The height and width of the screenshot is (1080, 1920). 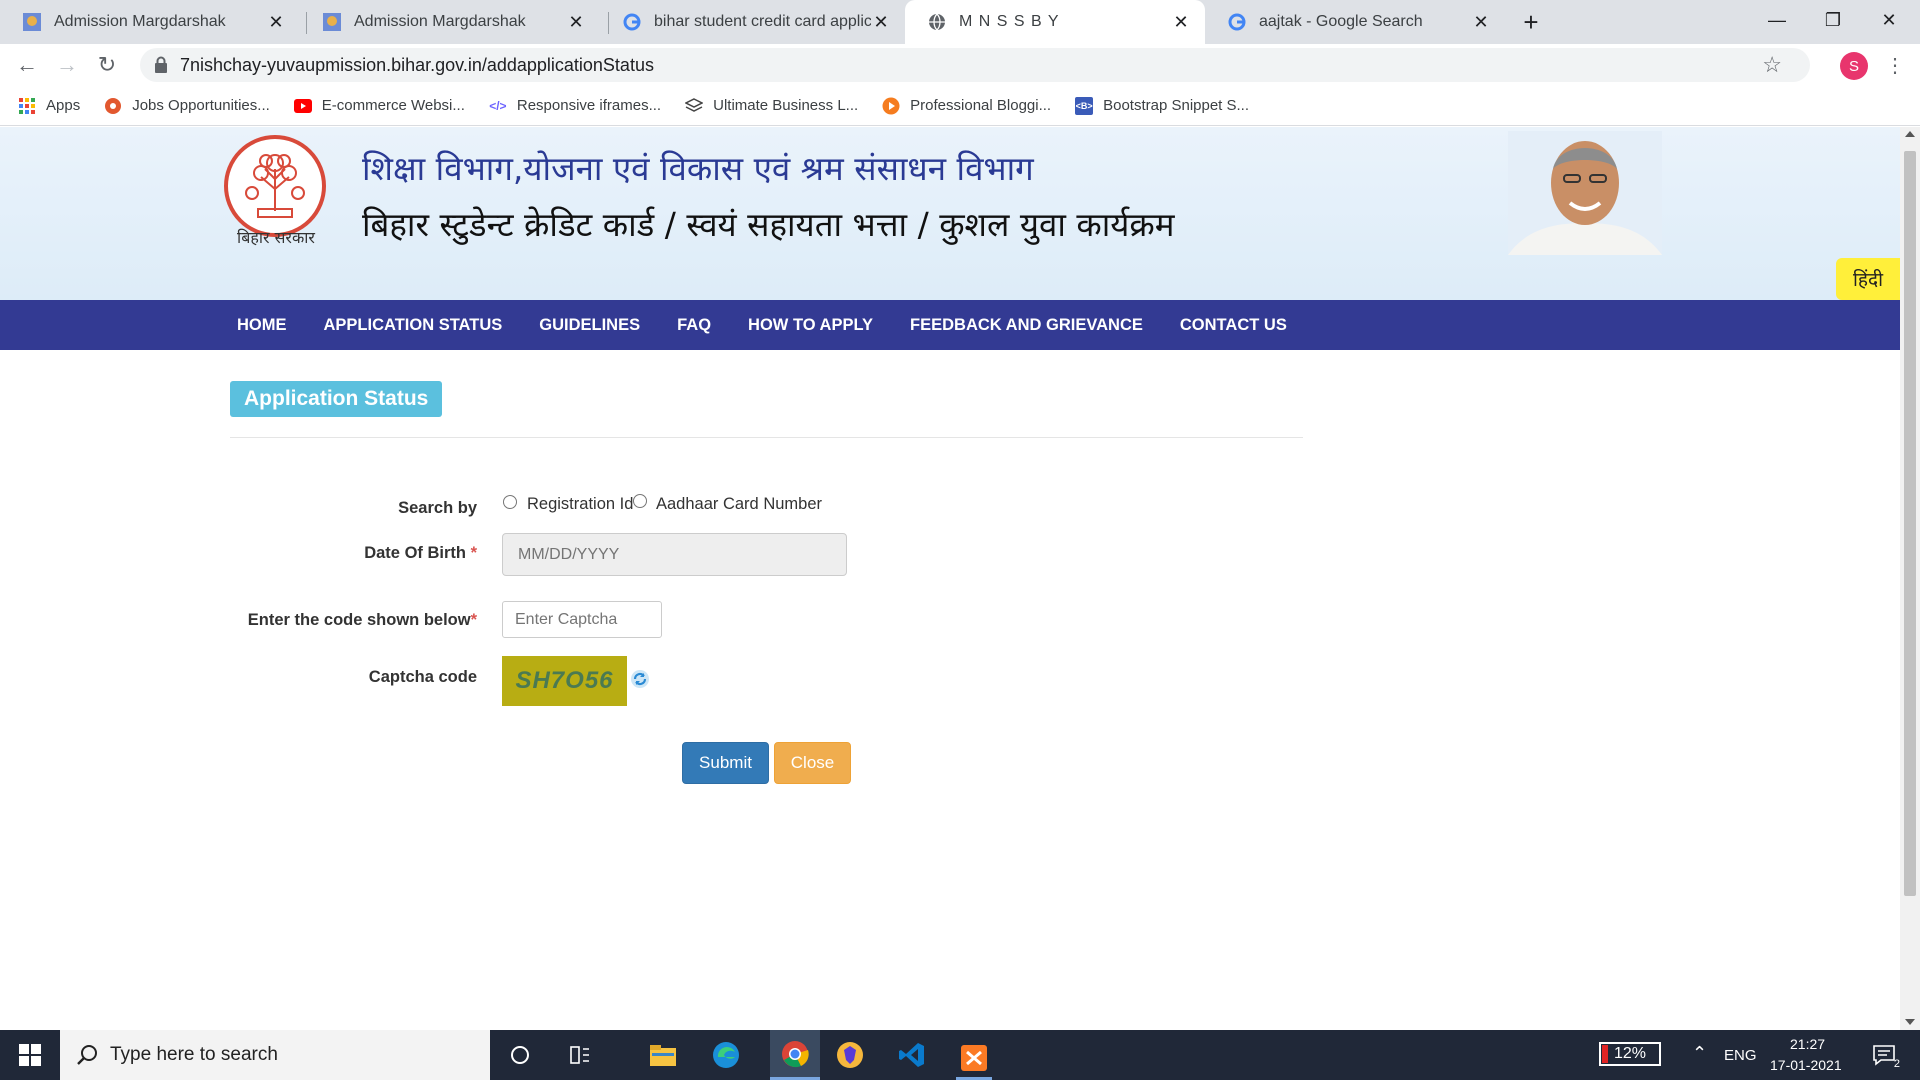 What do you see at coordinates (812, 763) in the screenshot?
I see `close-button: Close` at bounding box center [812, 763].